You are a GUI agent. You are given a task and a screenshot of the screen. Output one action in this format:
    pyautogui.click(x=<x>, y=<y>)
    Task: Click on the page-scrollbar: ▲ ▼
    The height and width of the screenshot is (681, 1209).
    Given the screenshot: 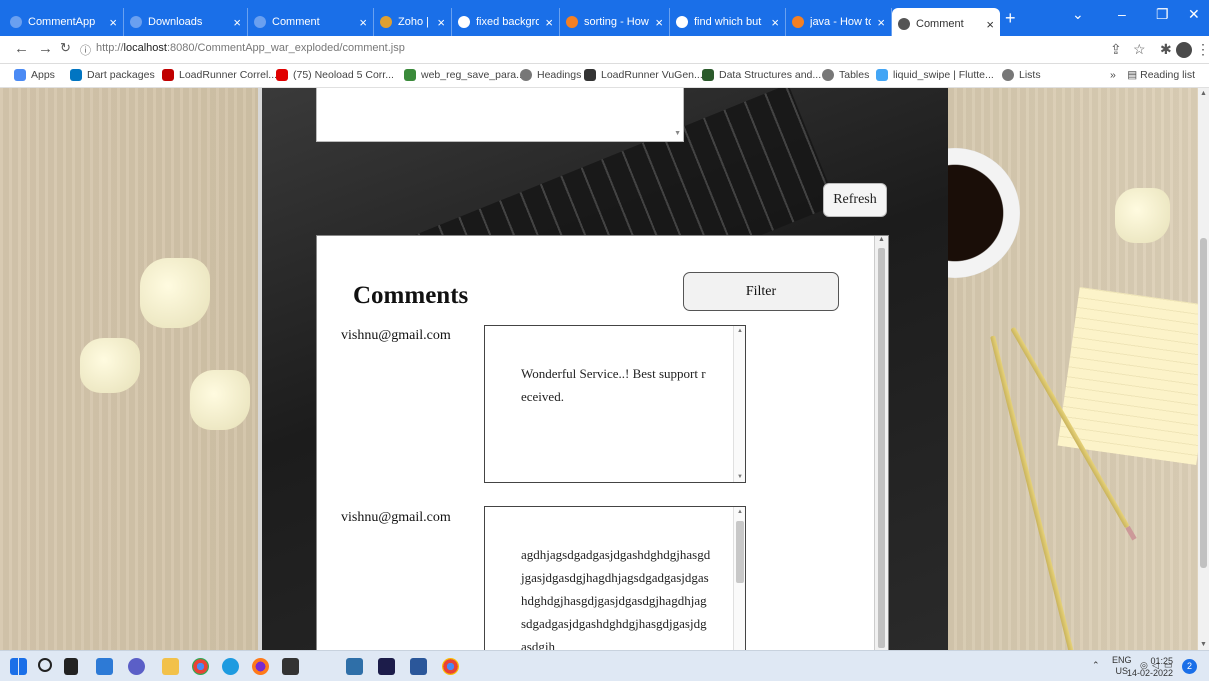 What is the action you would take?
    pyautogui.click(x=1203, y=369)
    